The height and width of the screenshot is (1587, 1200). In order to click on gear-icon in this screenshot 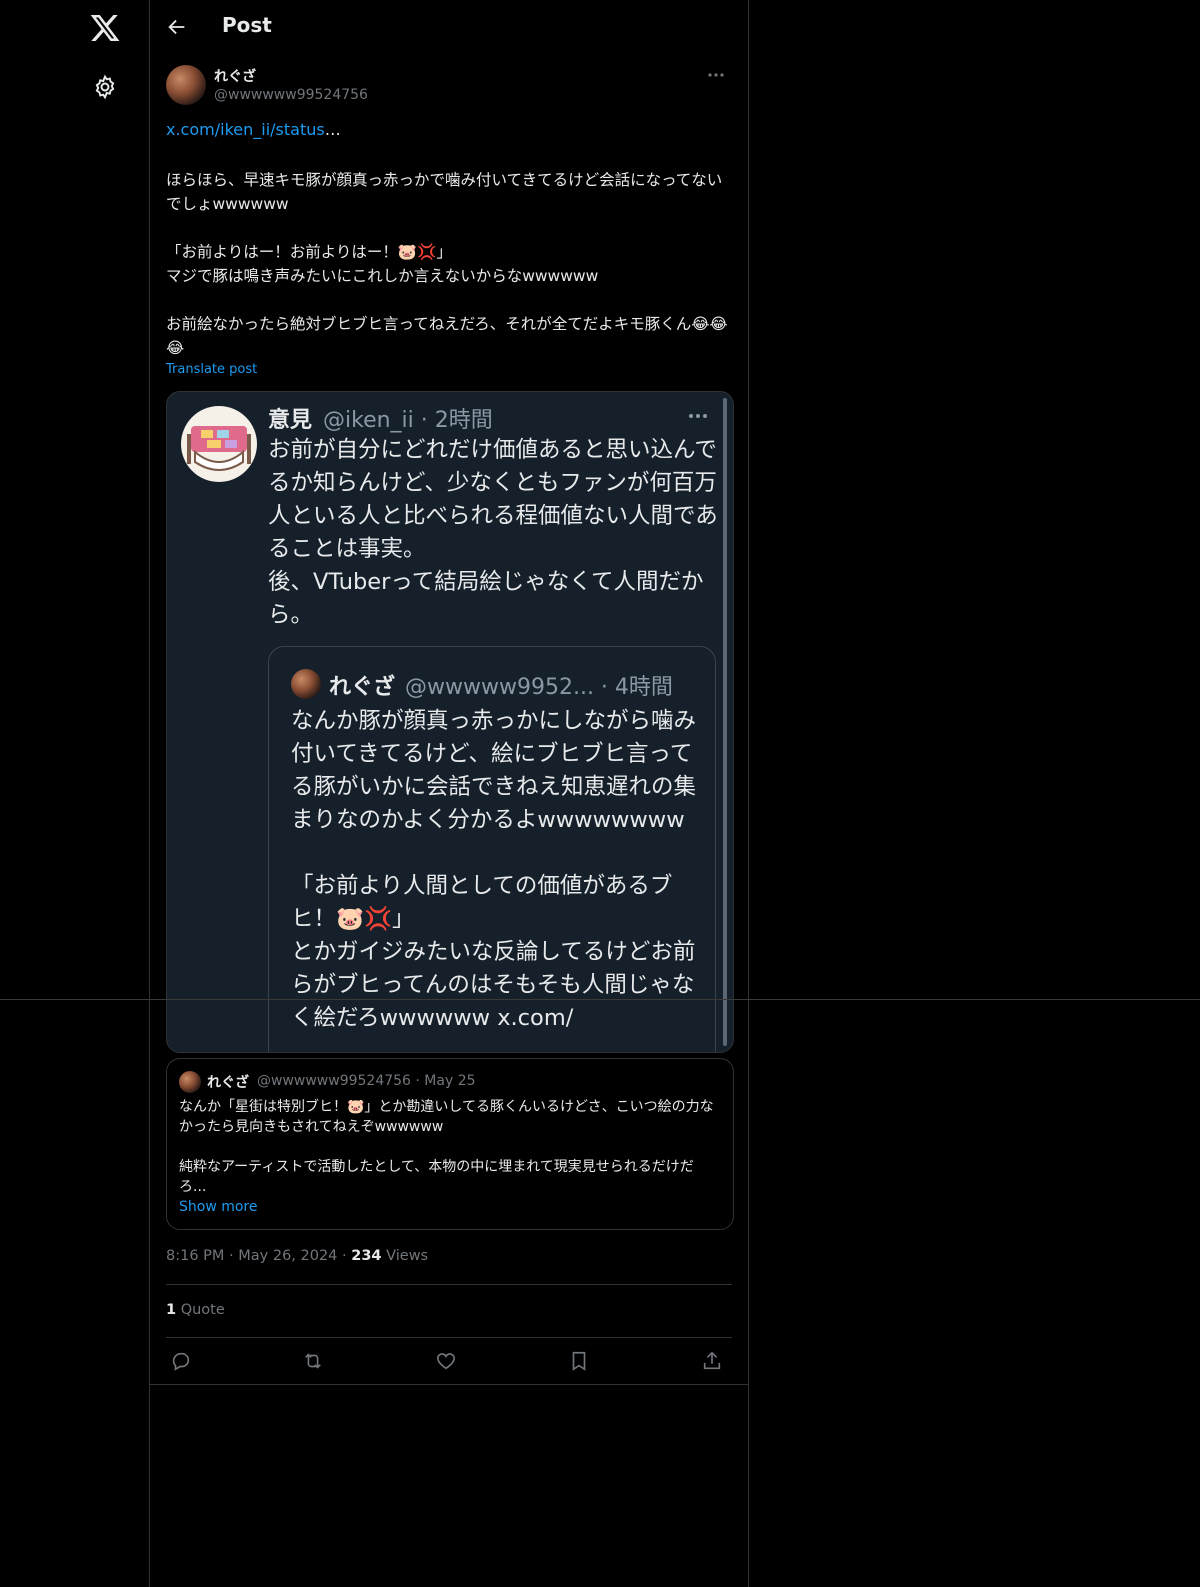, I will do `click(105, 87)`.